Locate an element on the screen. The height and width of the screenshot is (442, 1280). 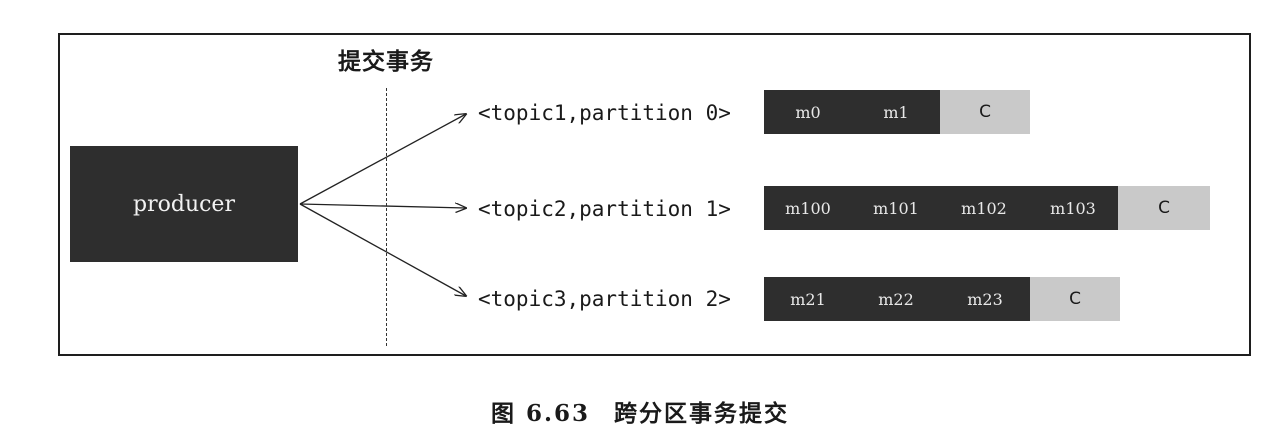
message-cell: m100 is located at coordinates (808, 208).